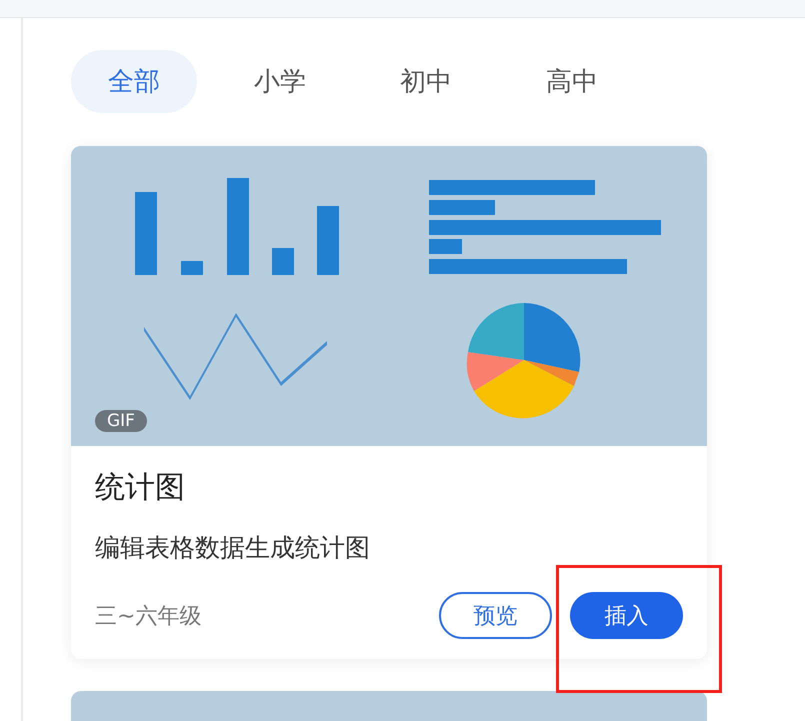 Image resolution: width=805 pixels, height=721 pixels. I want to click on category-tab: 全部, so click(134, 81).